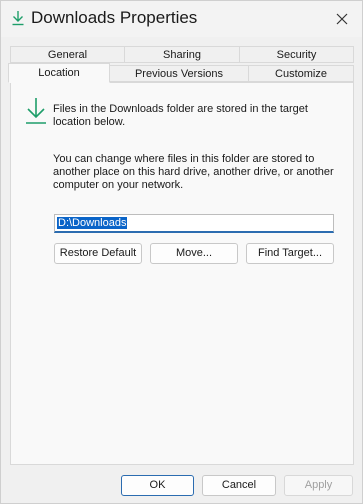 This screenshot has height=504, width=363. What do you see at coordinates (92, 223) in the screenshot?
I see `target-path-value: D:\Downloads` at bounding box center [92, 223].